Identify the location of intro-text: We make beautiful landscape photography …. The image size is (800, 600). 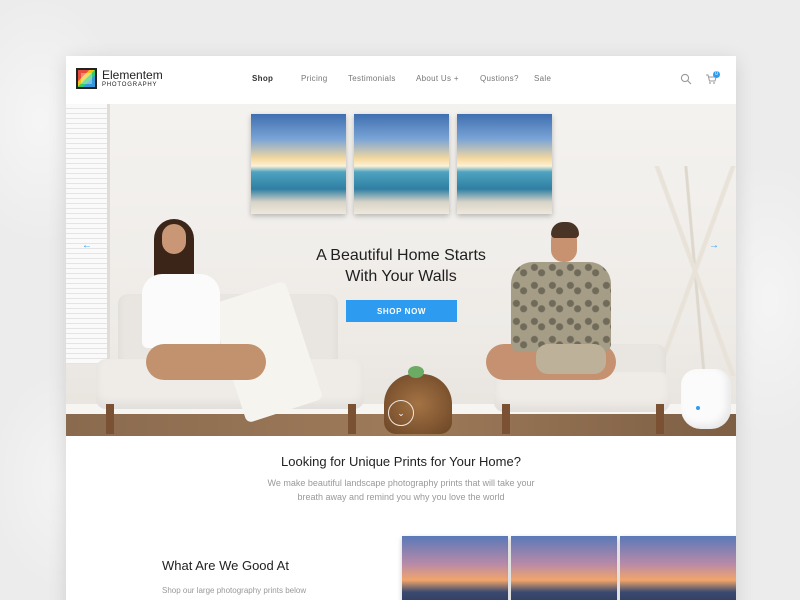
(401, 490).